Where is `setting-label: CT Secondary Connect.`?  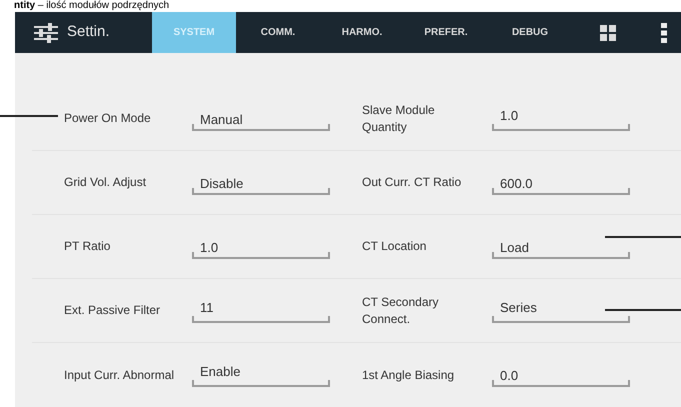 setting-label: CT Secondary Connect. is located at coordinates (401, 311).